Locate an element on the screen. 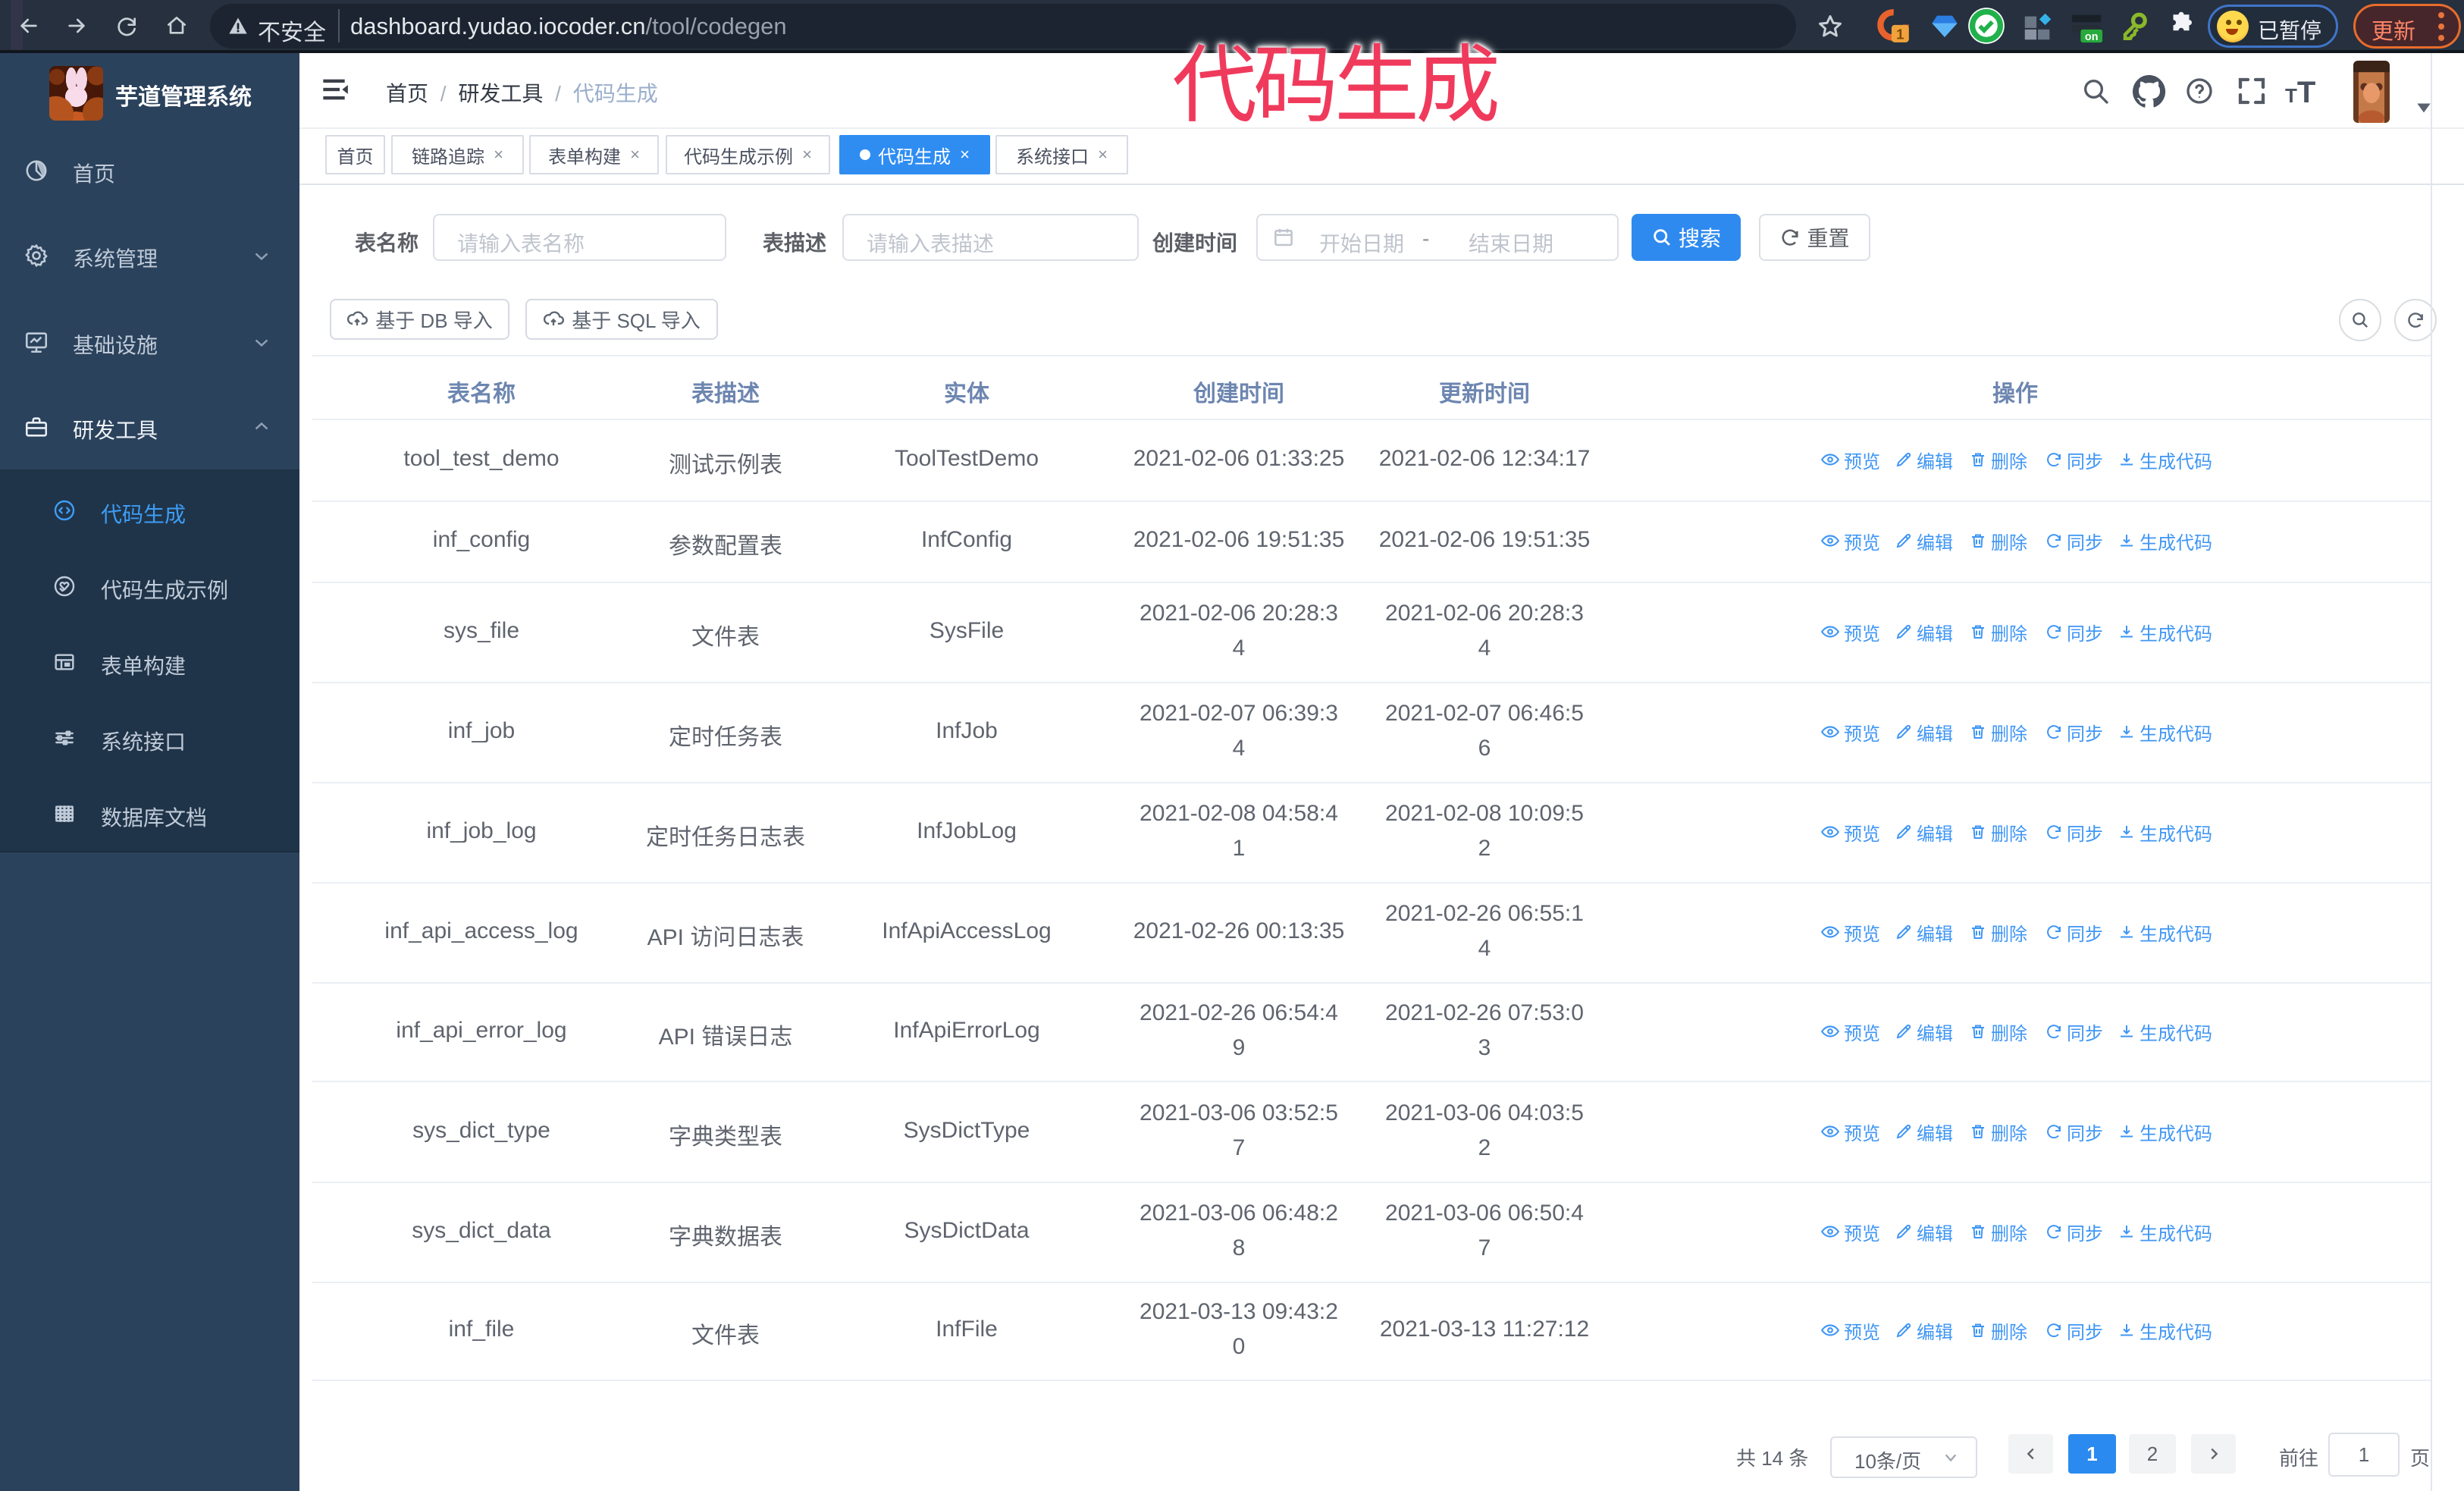  svg-text: 1 is located at coordinates (1900, 34).